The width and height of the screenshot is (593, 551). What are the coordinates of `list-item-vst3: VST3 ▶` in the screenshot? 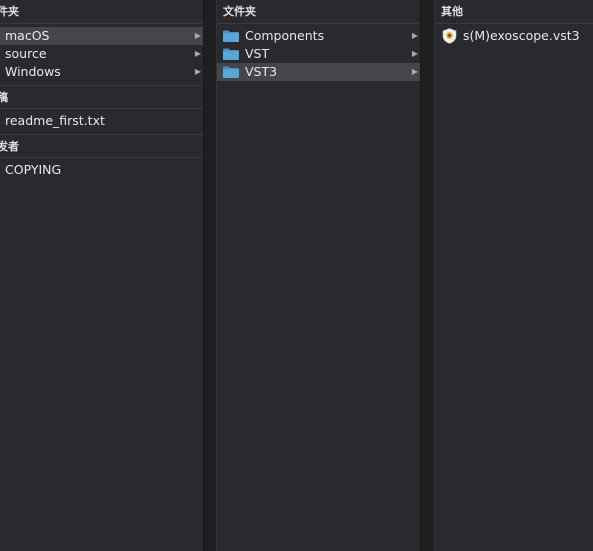 It's located at (318, 72).